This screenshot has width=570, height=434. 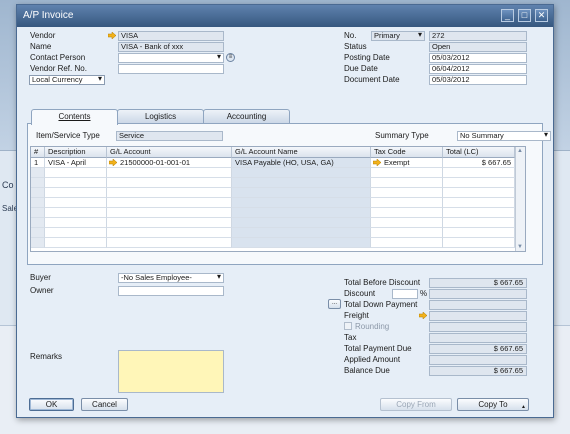 What do you see at coordinates (478, 80) in the screenshot?
I see `document-date-field: 05/03/2012` at bounding box center [478, 80].